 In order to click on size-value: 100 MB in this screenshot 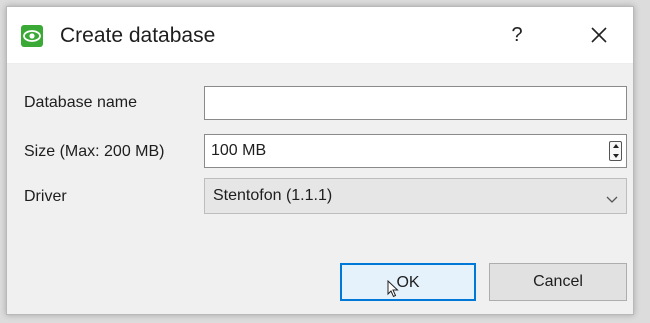, I will do `click(239, 150)`.